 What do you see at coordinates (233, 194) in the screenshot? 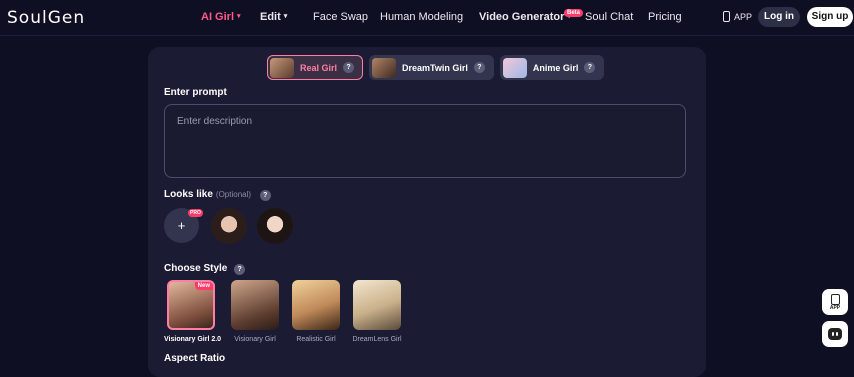
I see `optional-label: (Optional)` at bounding box center [233, 194].